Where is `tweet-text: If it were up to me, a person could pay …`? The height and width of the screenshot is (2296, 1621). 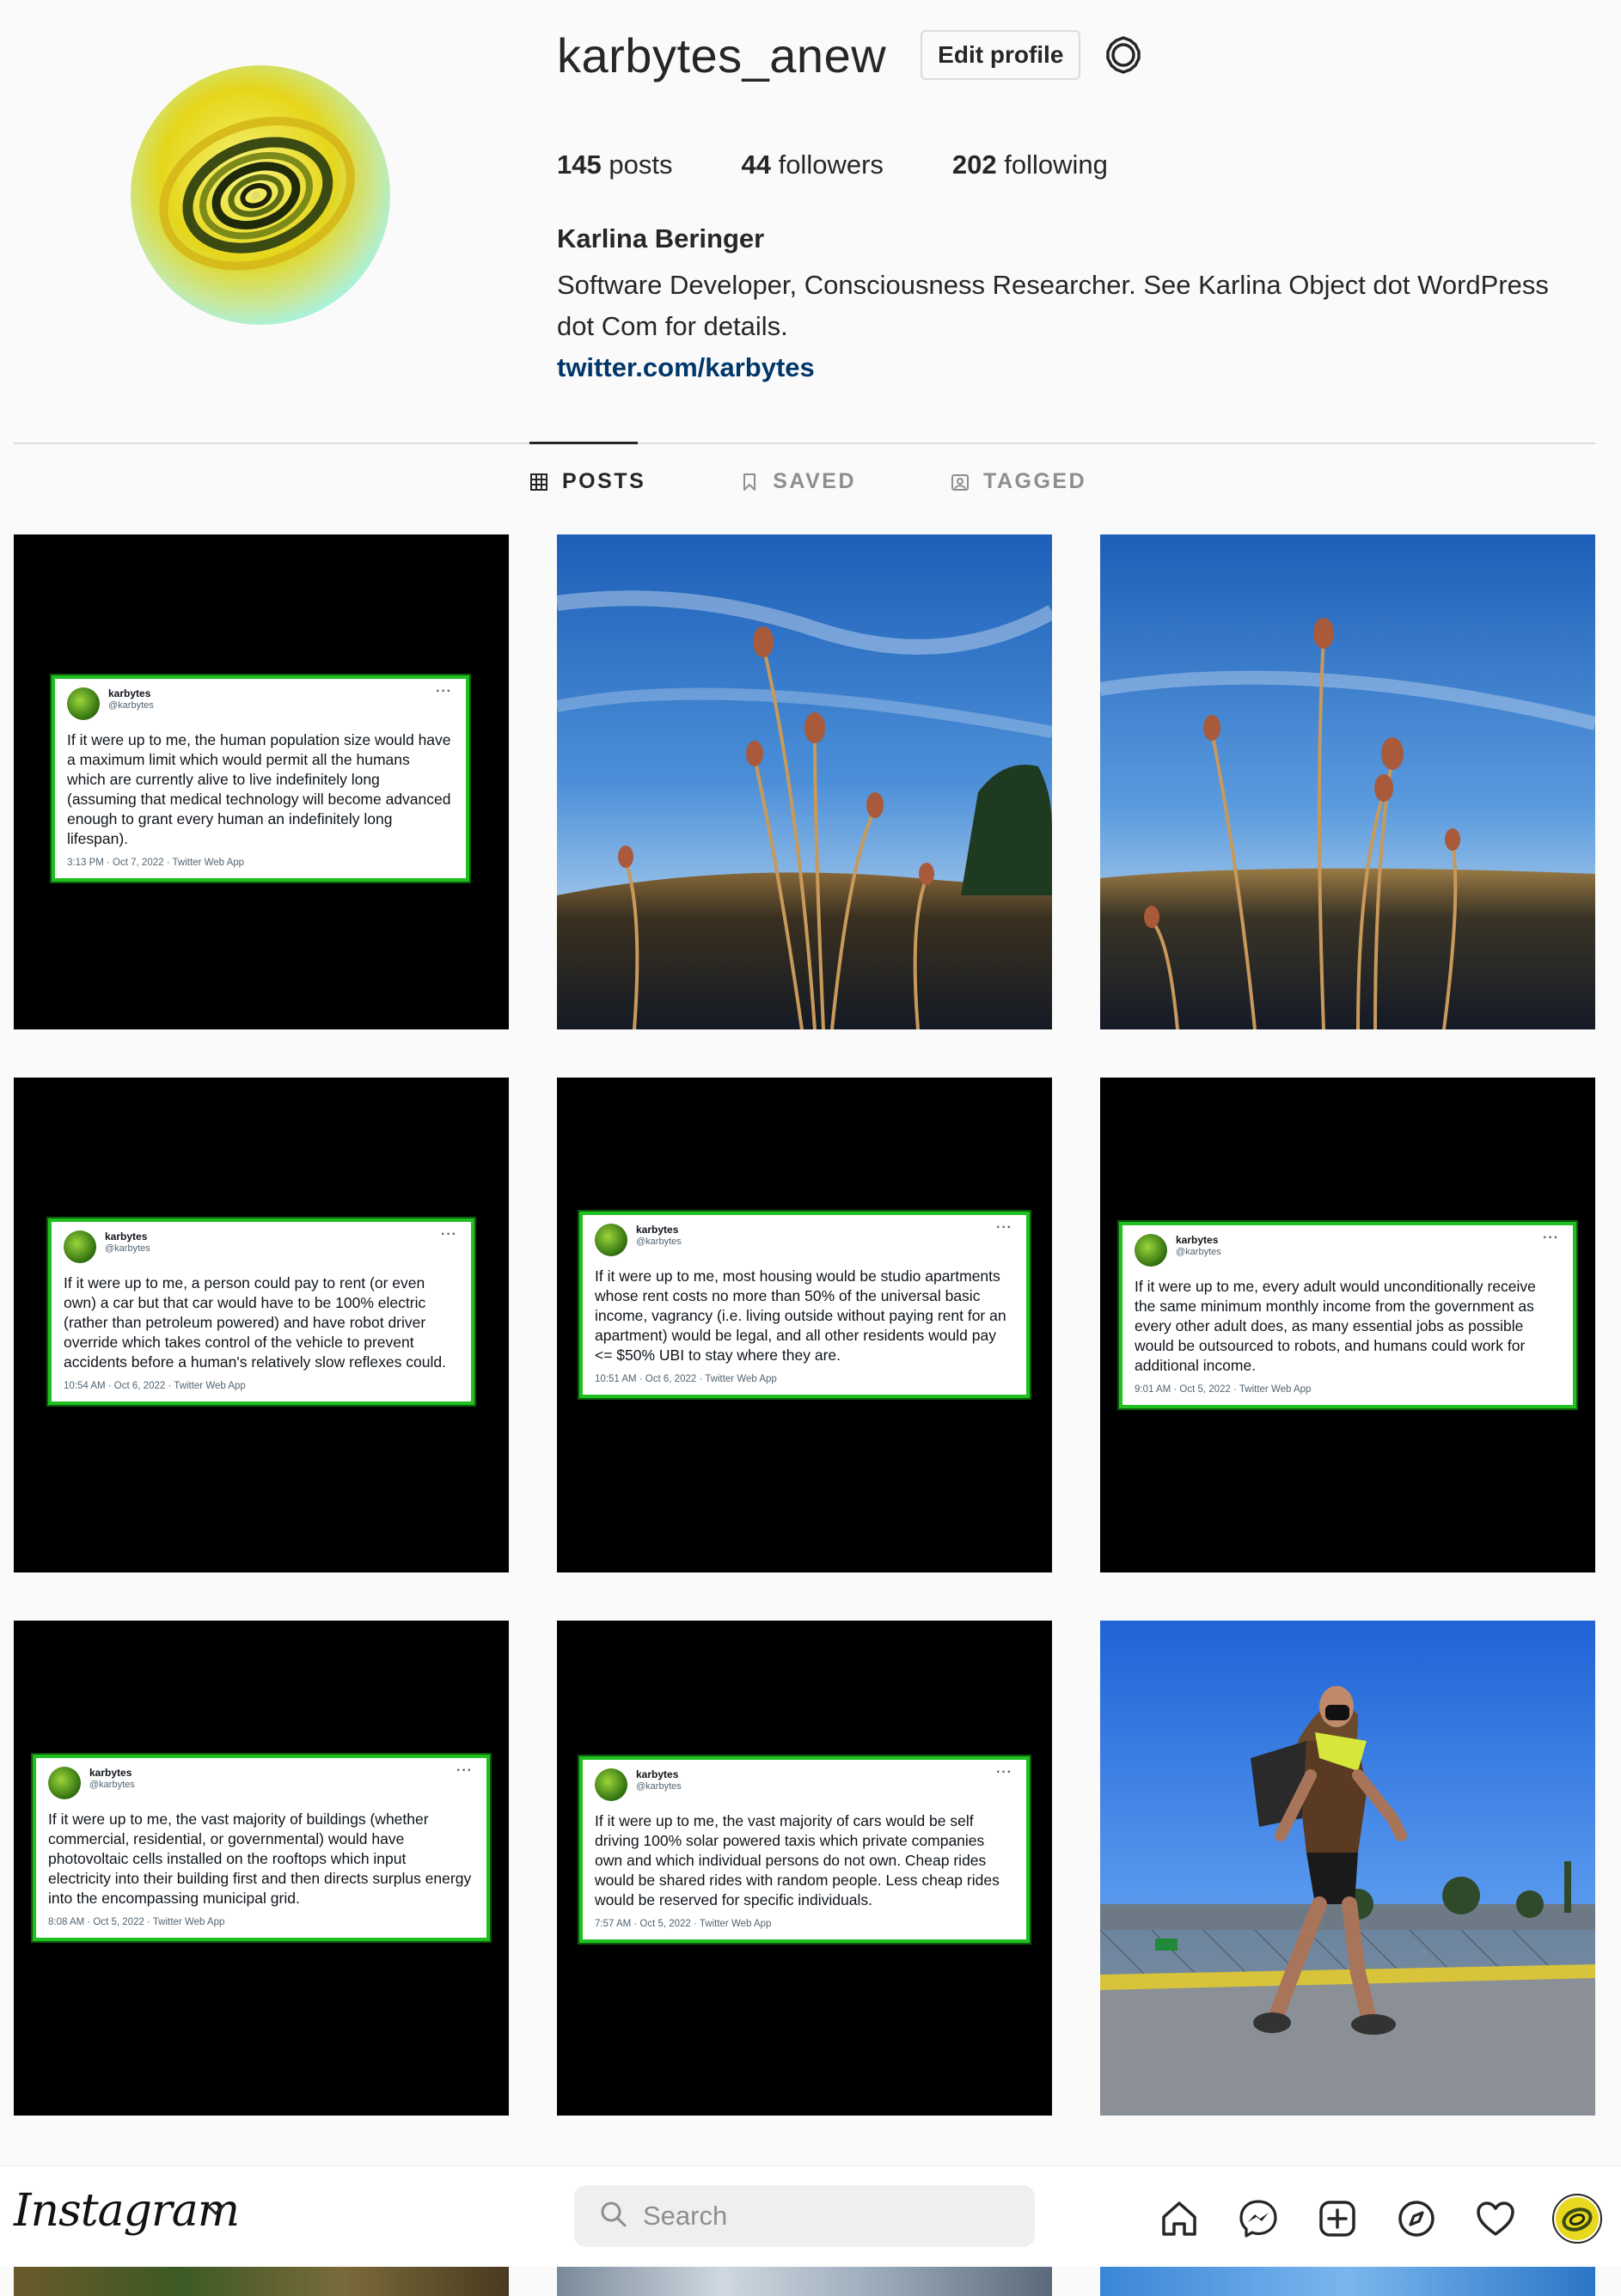
tweet-text: If it were up to me, a person could pay … is located at coordinates (255, 1322).